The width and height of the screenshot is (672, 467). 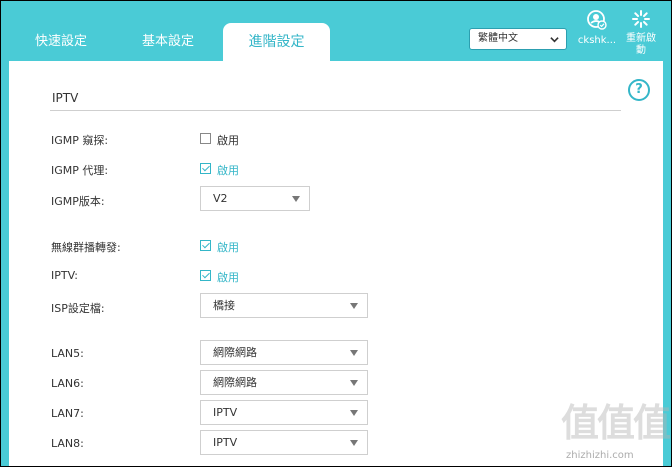 I want to click on lan7-select: IPTV, so click(x=284, y=412).